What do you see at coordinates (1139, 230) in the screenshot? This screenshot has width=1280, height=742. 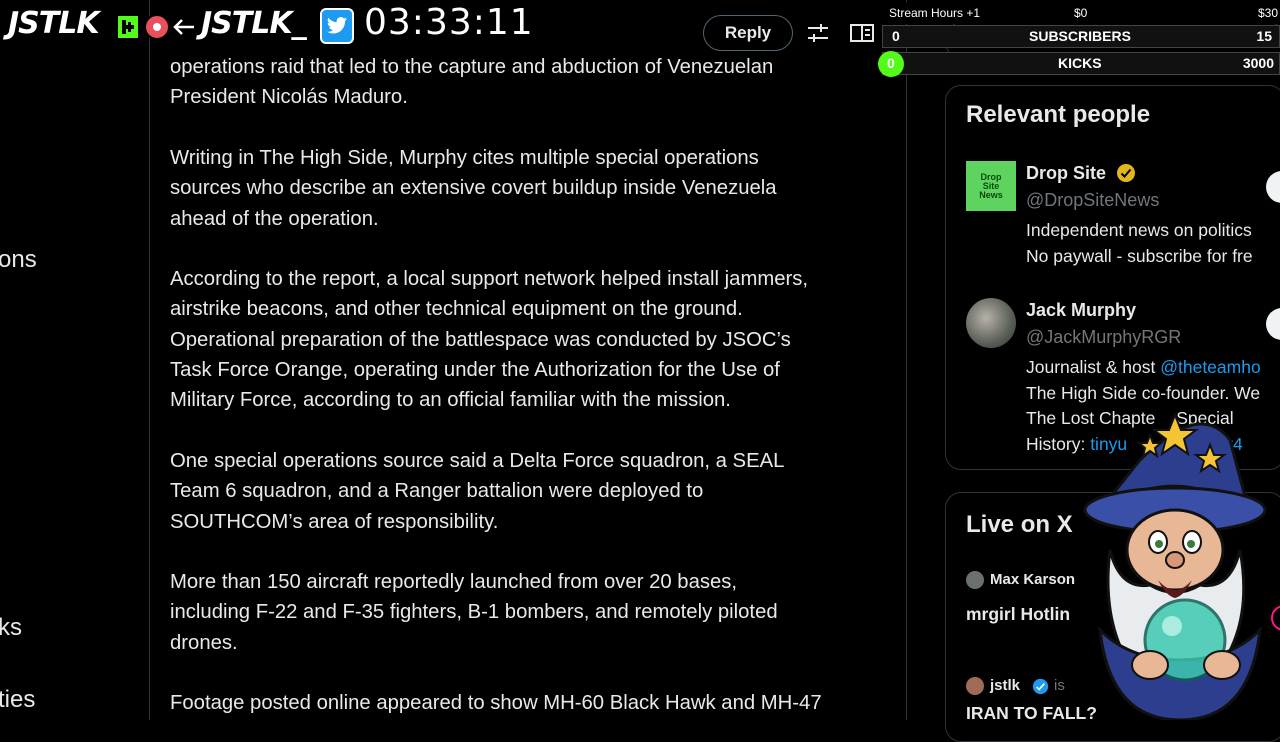 I see `bio-line: Independent news on politics` at bounding box center [1139, 230].